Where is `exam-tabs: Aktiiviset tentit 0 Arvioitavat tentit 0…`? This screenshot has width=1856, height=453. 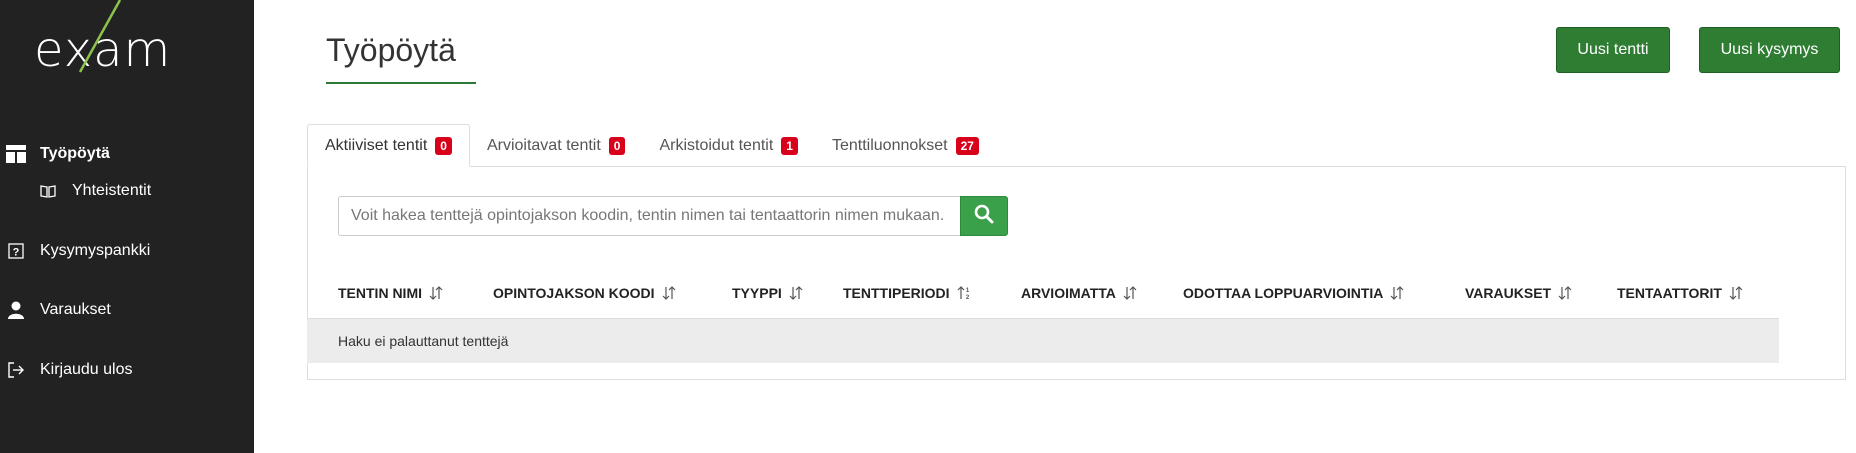
exam-tabs: Aktiiviset tentit 0 Arvioitavat tentit 0… is located at coordinates (651, 145).